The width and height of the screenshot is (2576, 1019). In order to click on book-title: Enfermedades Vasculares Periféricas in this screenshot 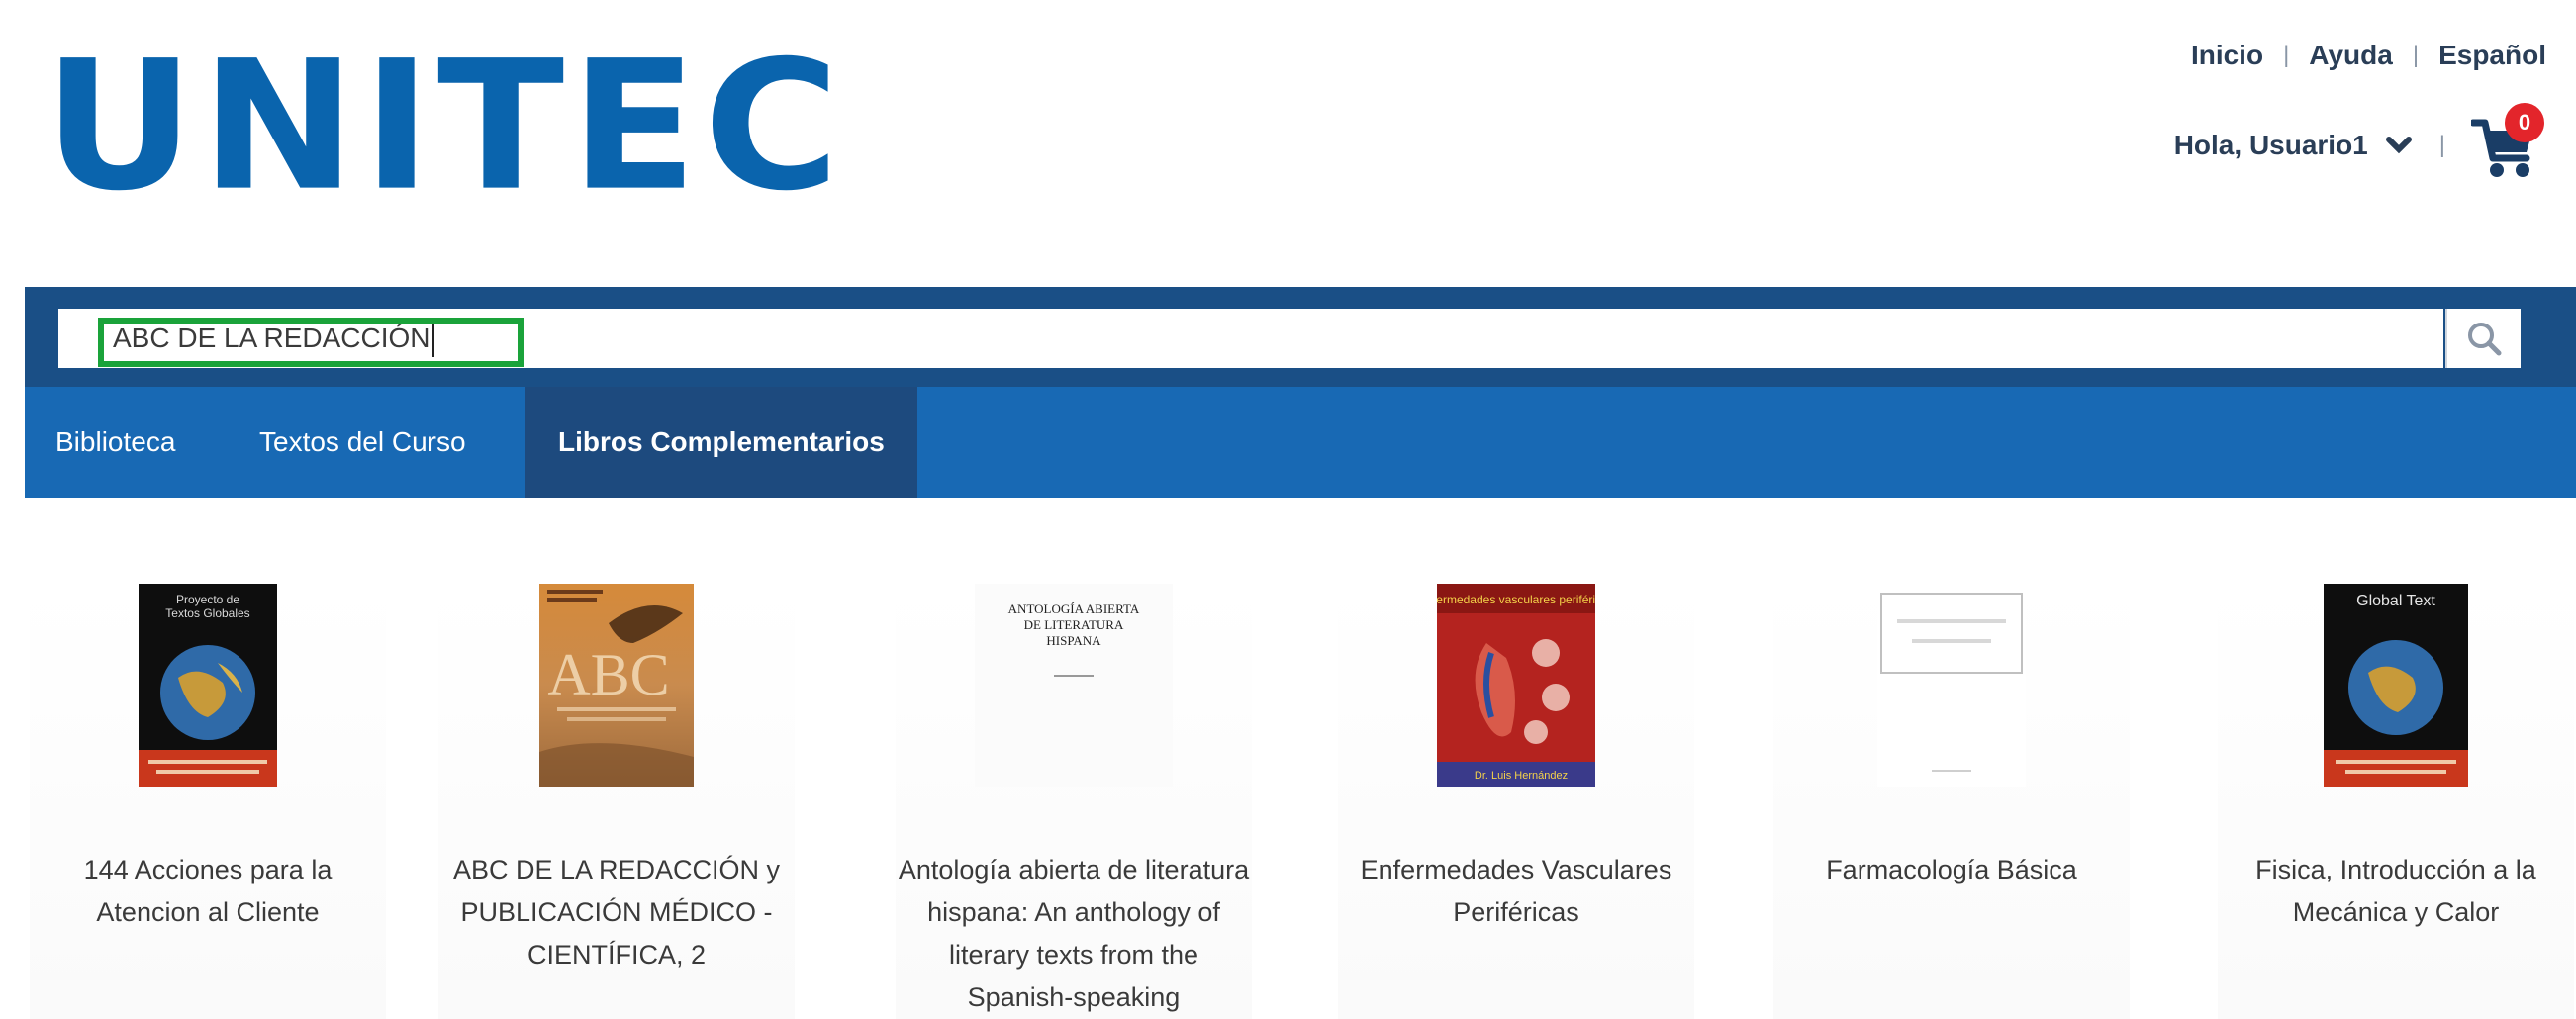, I will do `click(1516, 891)`.